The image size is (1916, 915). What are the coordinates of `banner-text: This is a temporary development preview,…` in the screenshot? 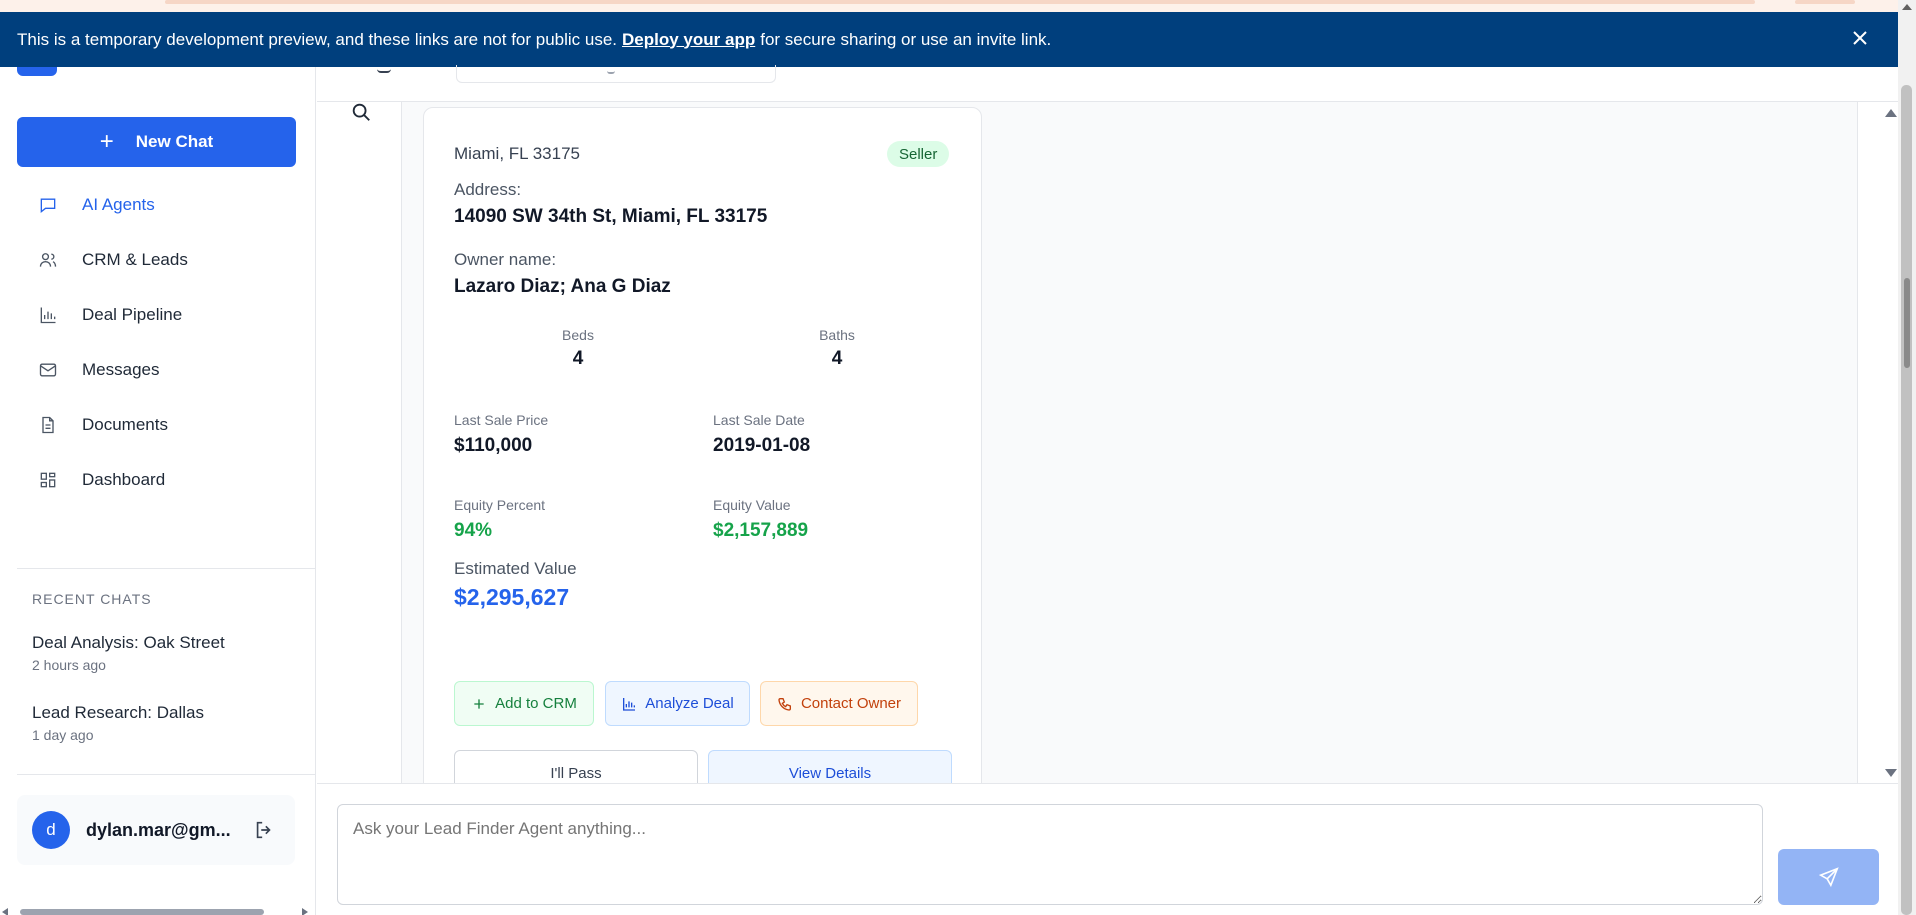 It's located at (317, 39).